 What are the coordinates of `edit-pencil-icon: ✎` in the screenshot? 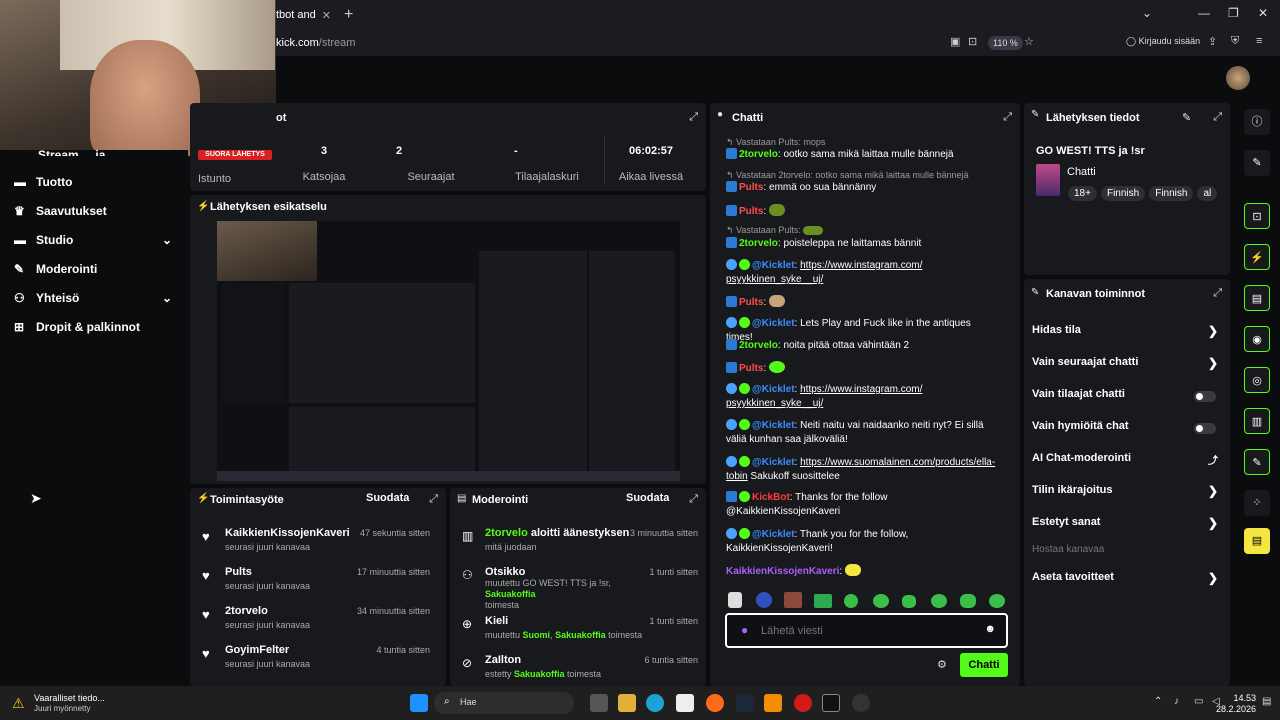 It's located at (1186, 117).